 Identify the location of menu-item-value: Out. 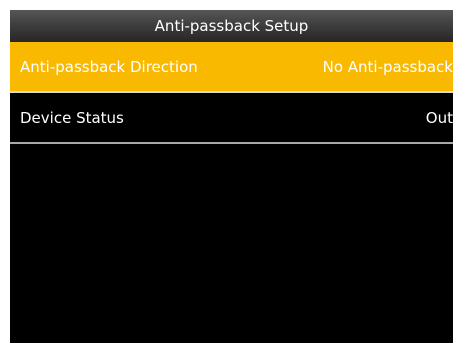
(439, 117).